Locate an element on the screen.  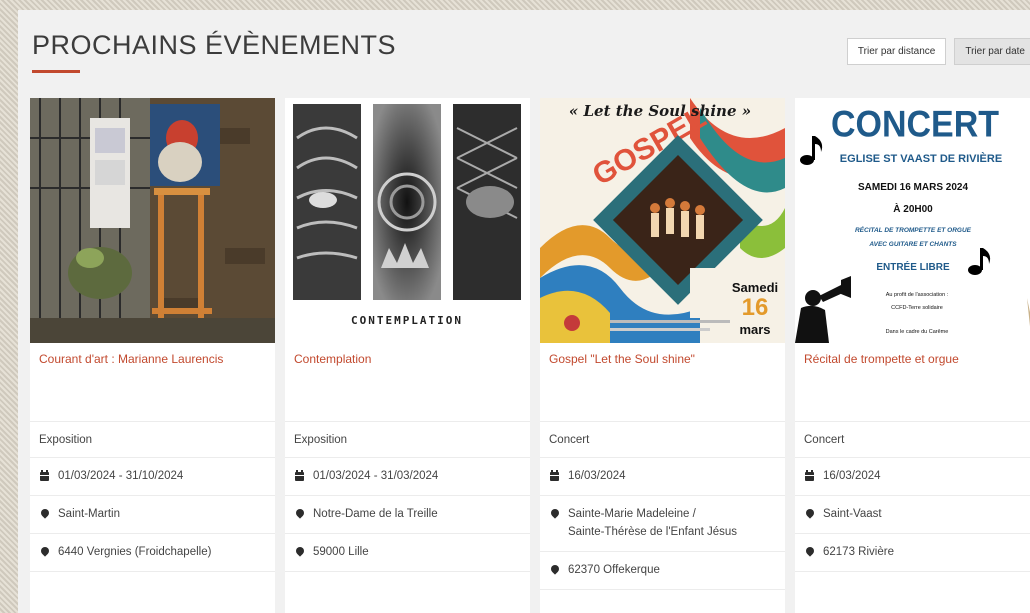
poster-time: À 20H00 is located at coordinates (913, 208).